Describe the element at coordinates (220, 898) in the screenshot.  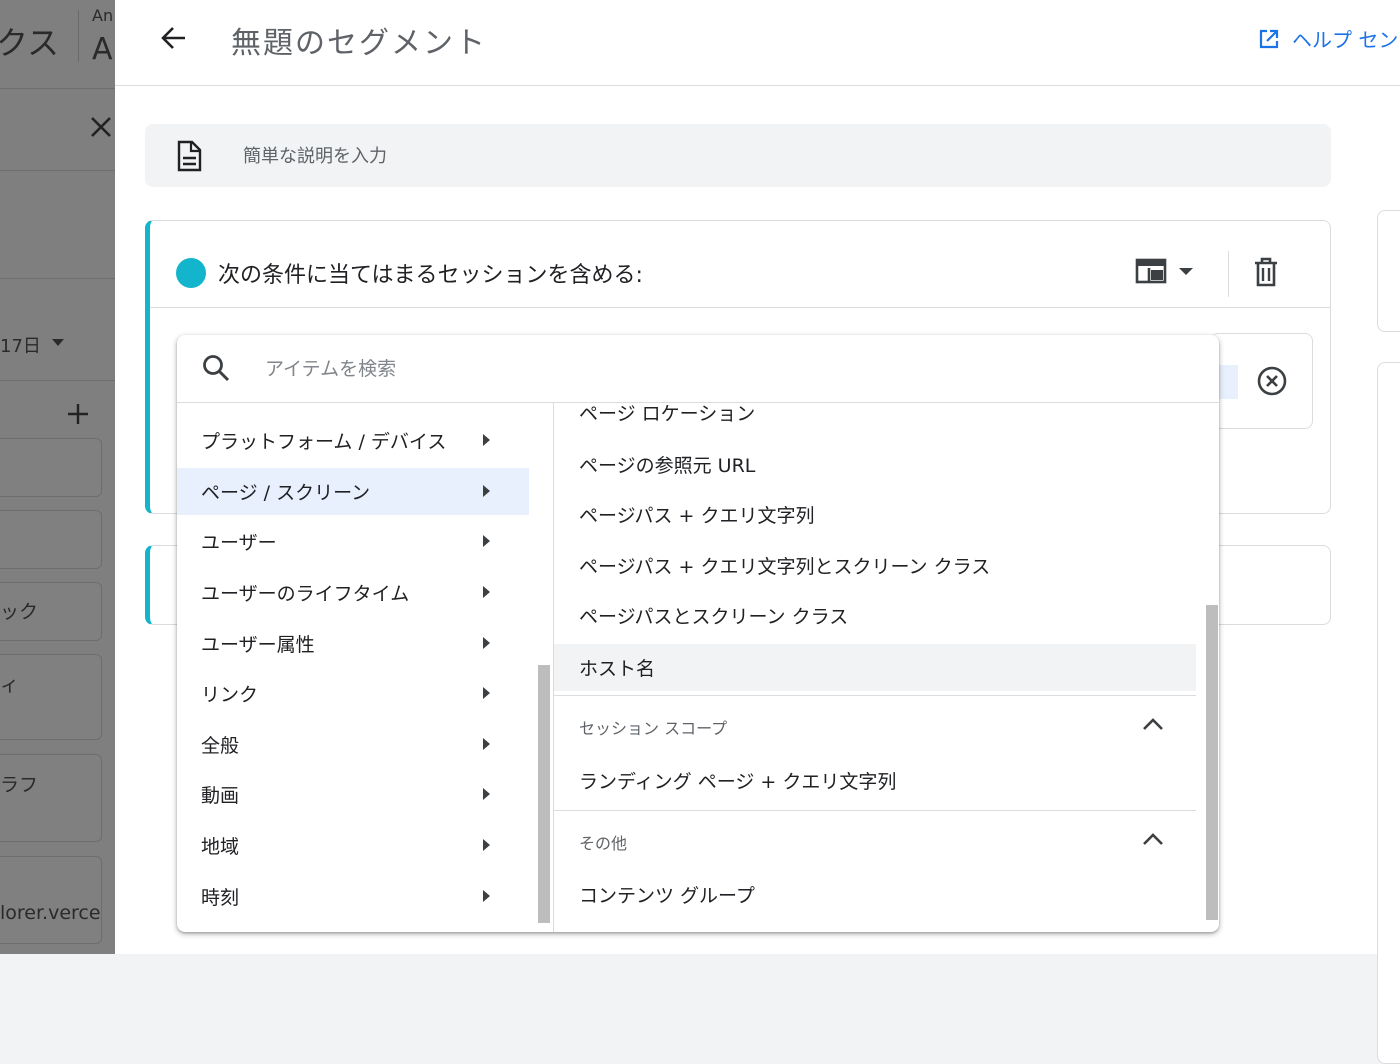
I see `category-label: 時刻` at that location.